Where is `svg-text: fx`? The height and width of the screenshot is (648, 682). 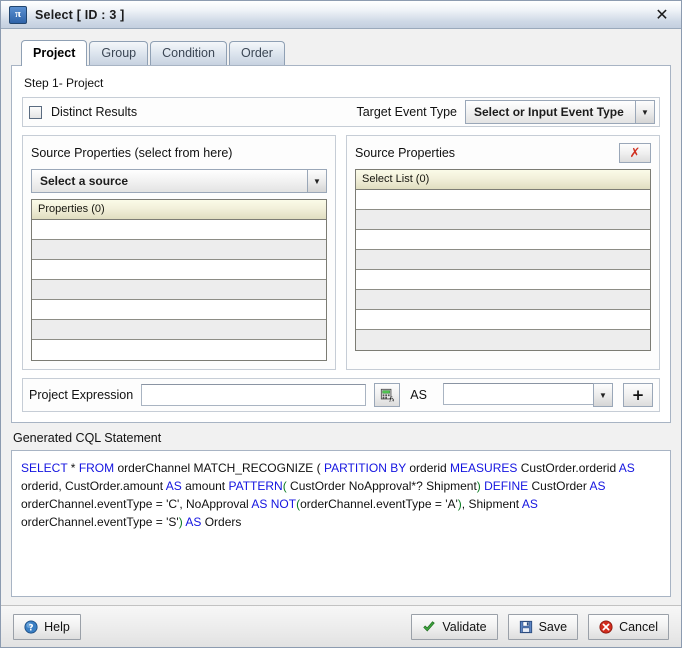 svg-text: fx is located at coordinates (391, 399).